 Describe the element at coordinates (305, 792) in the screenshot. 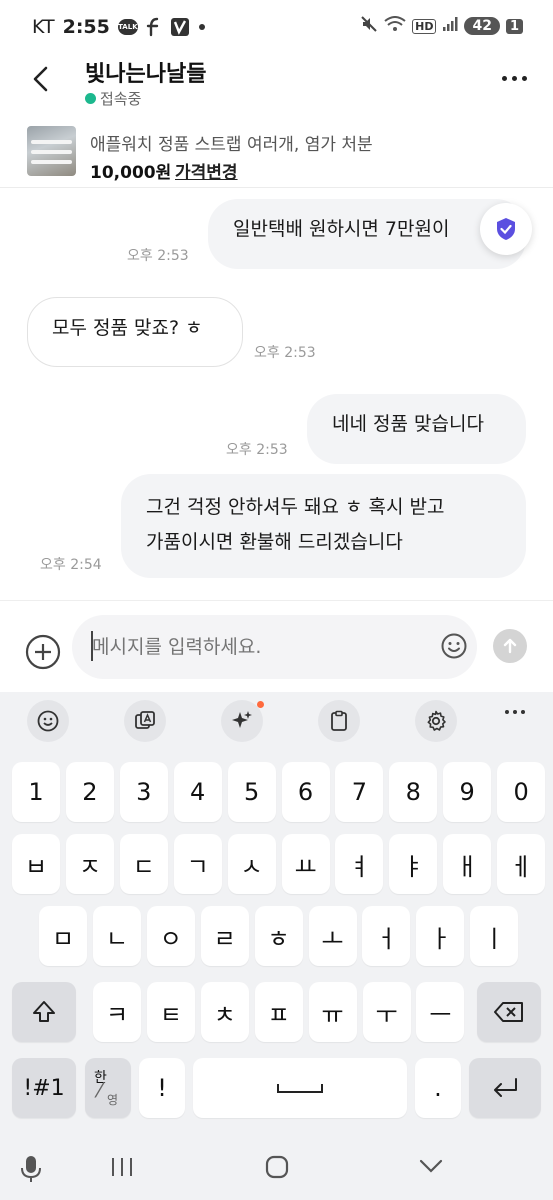

I see `number-key: 6` at that location.